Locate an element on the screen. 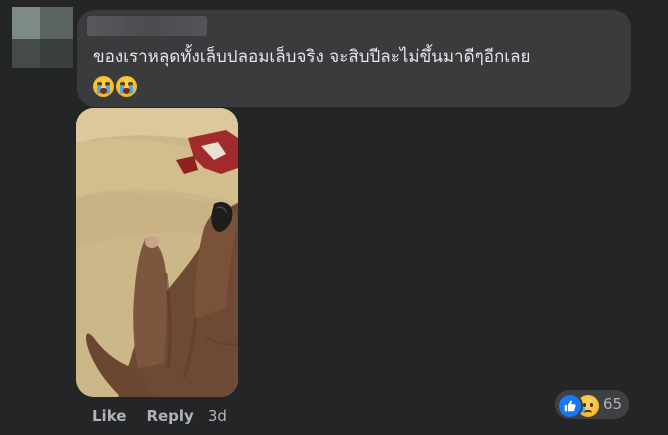  emoji-row is located at coordinates (115, 87).